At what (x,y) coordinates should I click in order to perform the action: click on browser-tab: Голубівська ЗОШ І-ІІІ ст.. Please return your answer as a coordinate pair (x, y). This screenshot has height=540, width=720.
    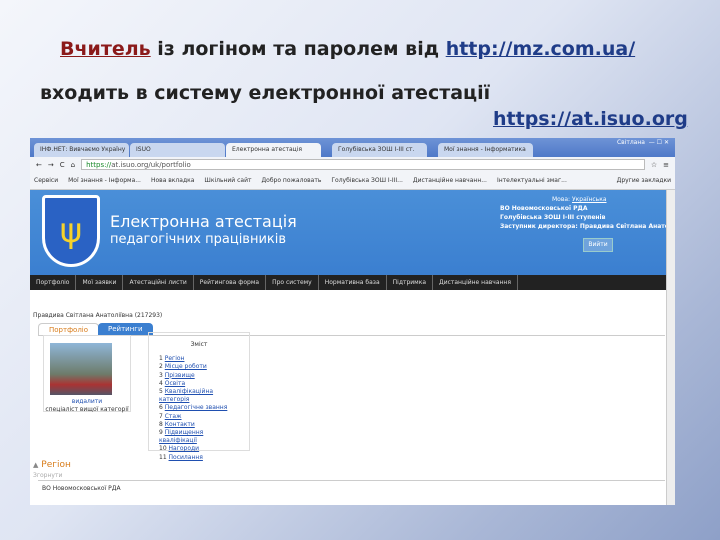
    Looking at the image, I should click on (379, 150).